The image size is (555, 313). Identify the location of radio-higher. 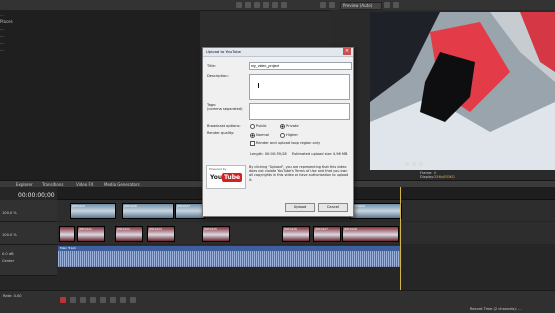
(282, 135).